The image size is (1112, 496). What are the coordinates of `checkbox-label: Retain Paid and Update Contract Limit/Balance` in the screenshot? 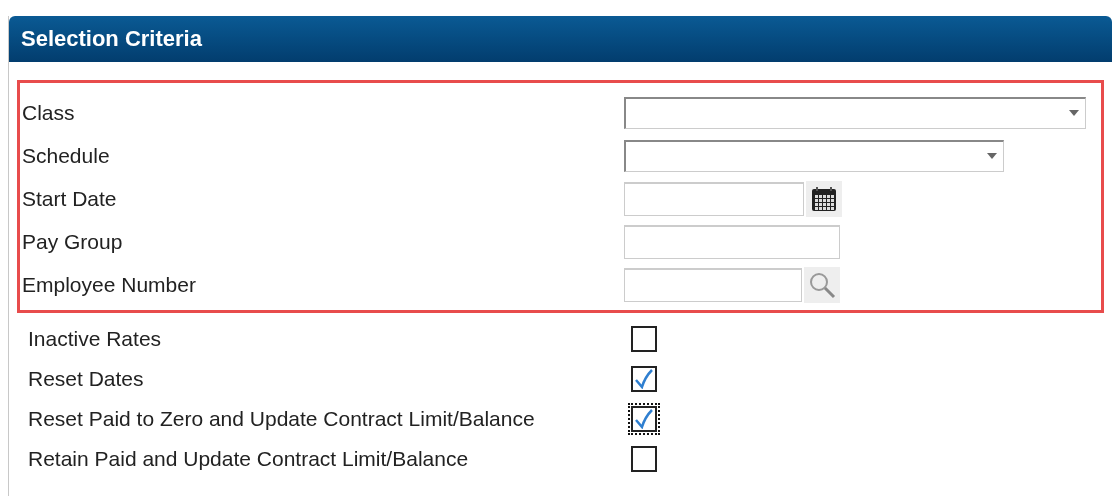 It's located at (249, 459).